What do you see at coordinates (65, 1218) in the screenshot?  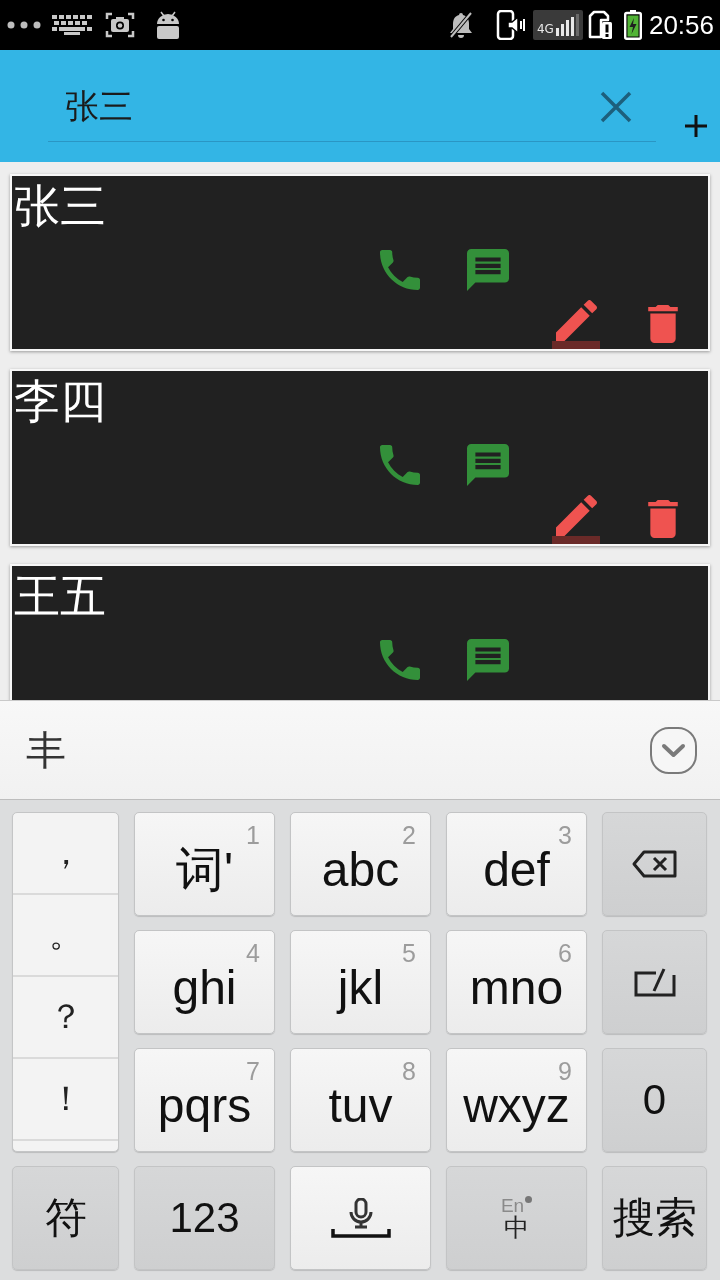 I see `keyboard-key: 符` at bounding box center [65, 1218].